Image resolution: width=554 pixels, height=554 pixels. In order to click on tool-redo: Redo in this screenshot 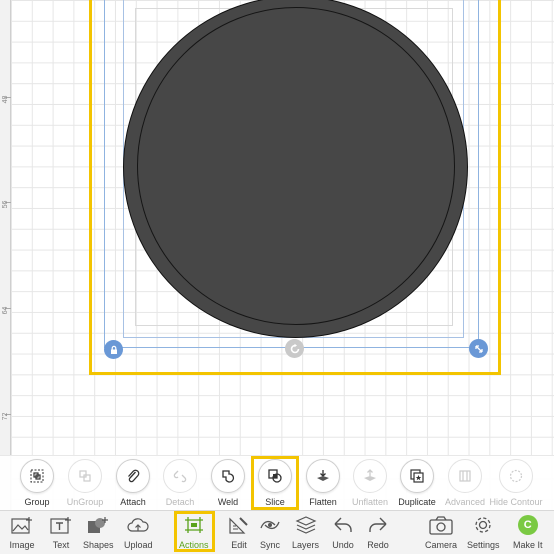, I will do `click(378, 534)`.